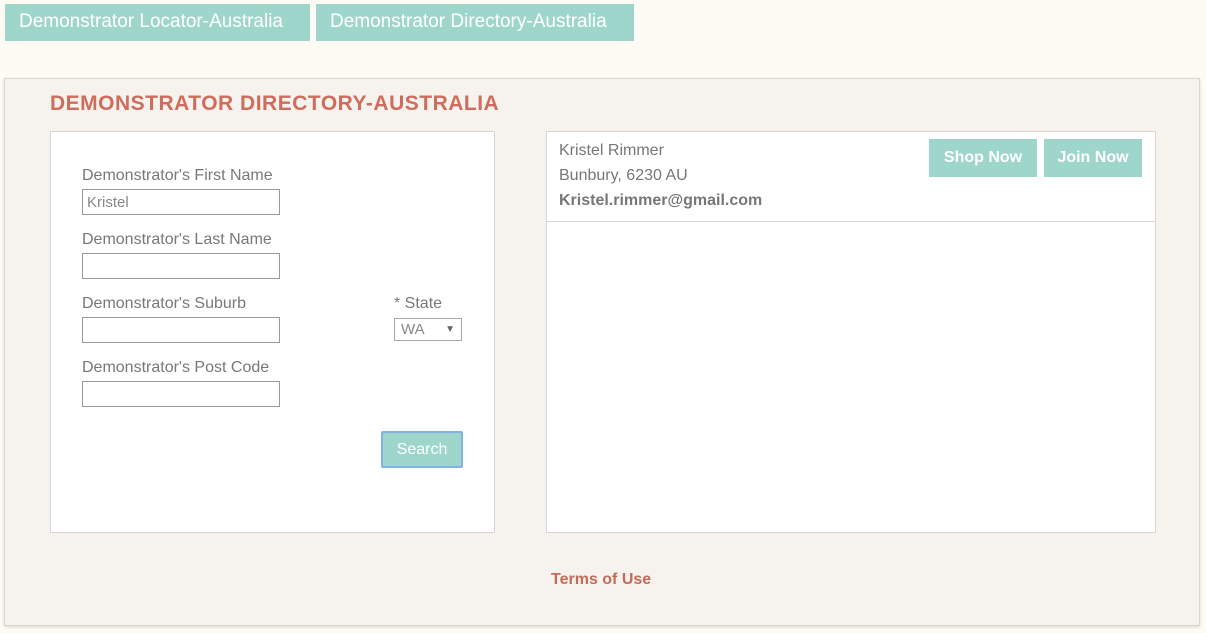 The image size is (1206, 633). Describe the element at coordinates (418, 303) in the screenshot. I see `state-label: * State` at that location.